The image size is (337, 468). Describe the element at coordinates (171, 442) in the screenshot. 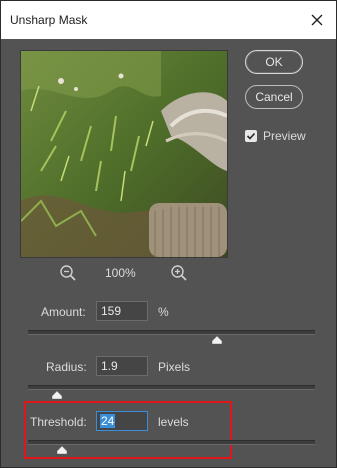

I see `threshold-slider` at that location.